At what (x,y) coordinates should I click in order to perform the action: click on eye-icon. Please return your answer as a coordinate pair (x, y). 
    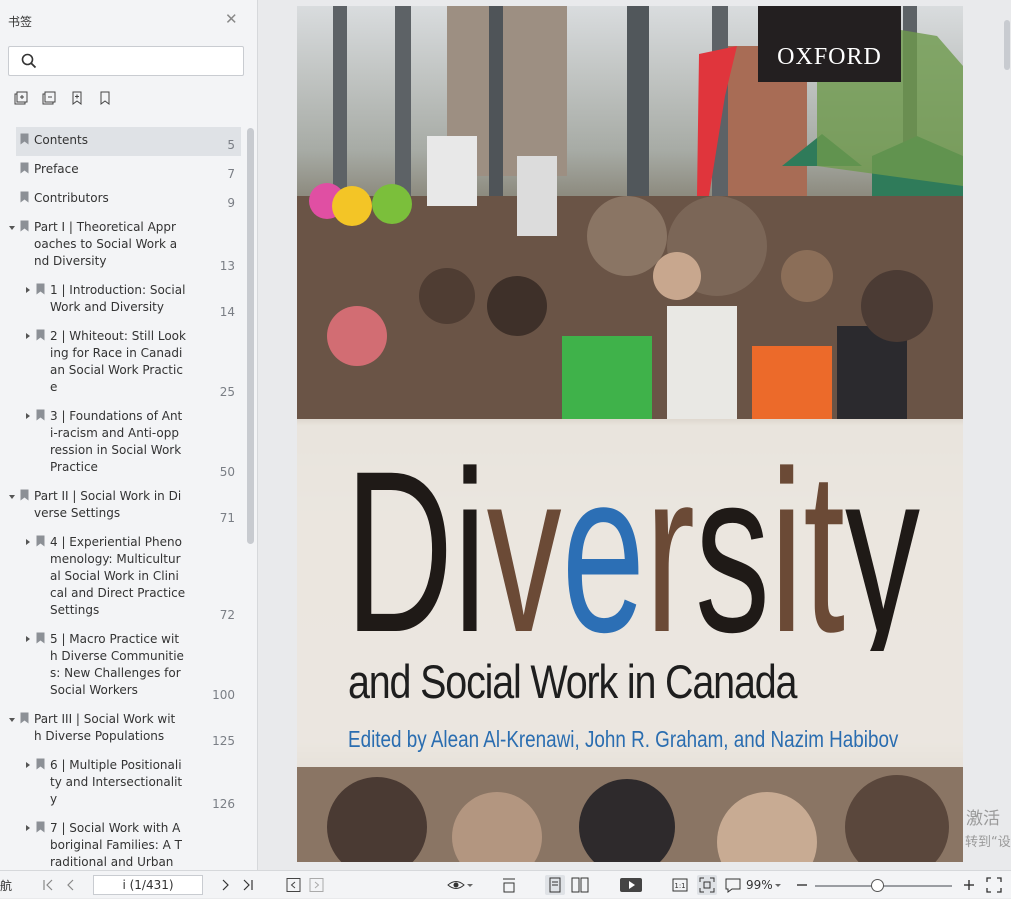
    Looking at the image, I should click on (460, 885).